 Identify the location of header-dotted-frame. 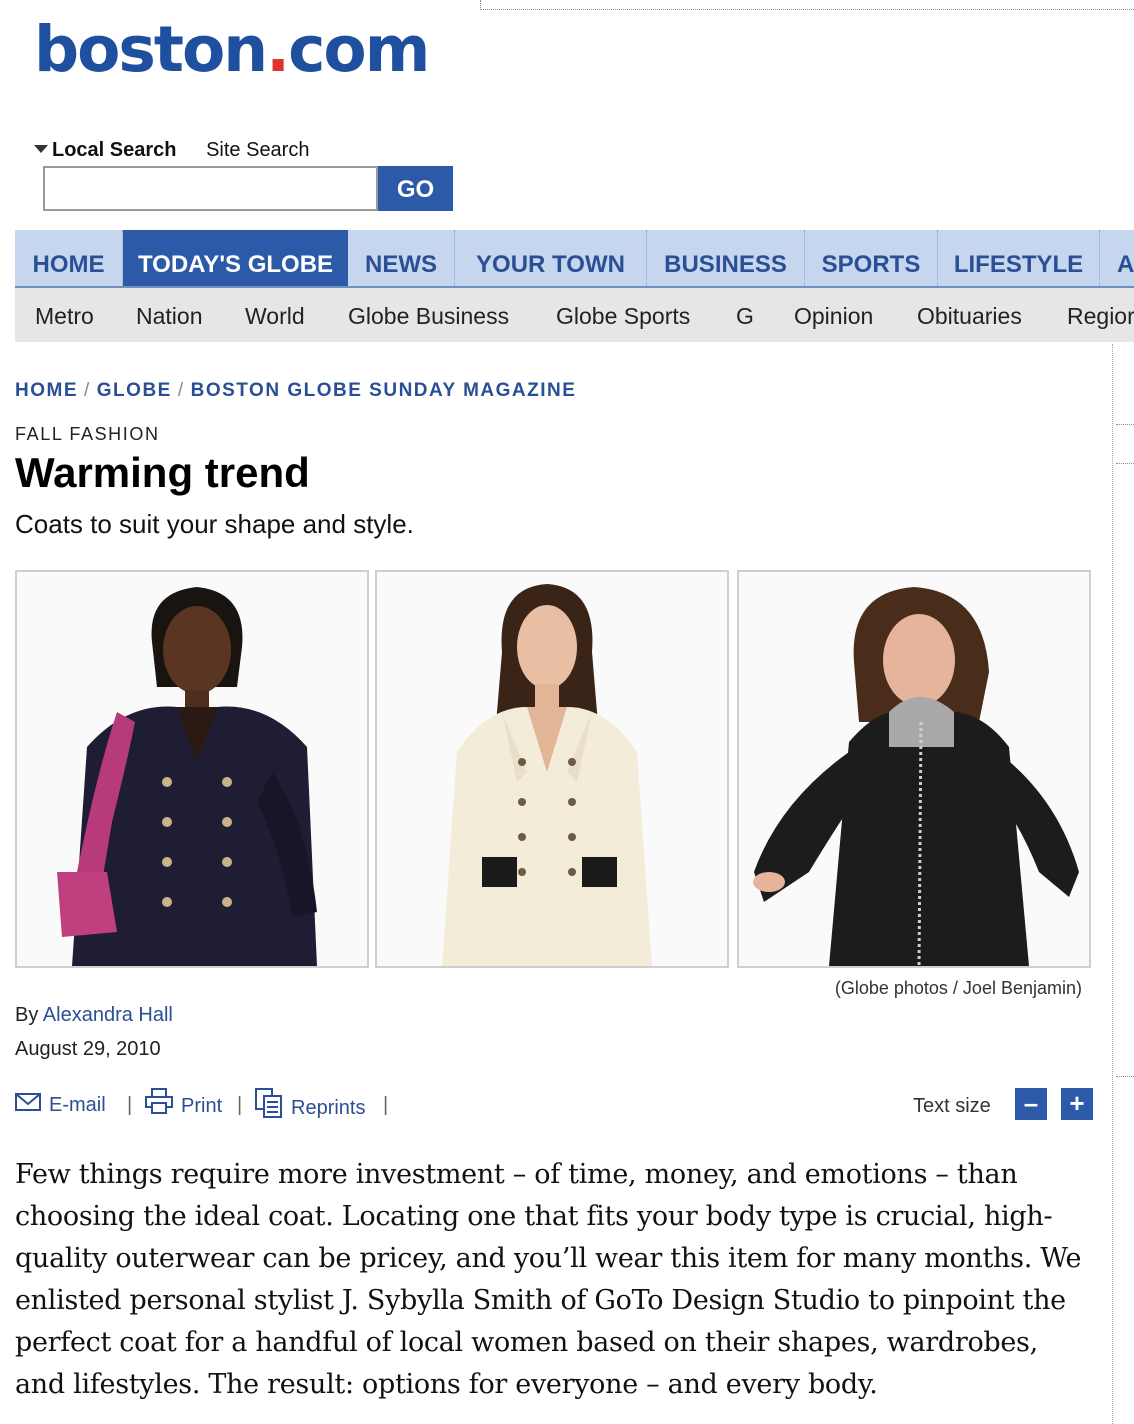
(807, 5).